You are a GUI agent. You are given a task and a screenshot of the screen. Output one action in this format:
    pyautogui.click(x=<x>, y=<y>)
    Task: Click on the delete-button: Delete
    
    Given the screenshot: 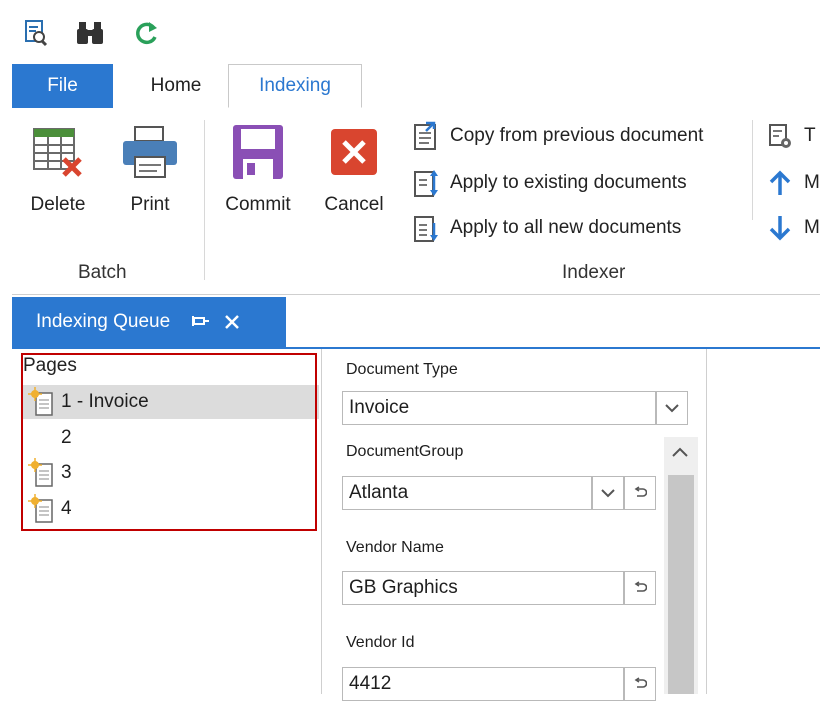 What is the action you would take?
    pyautogui.click(x=58, y=168)
    